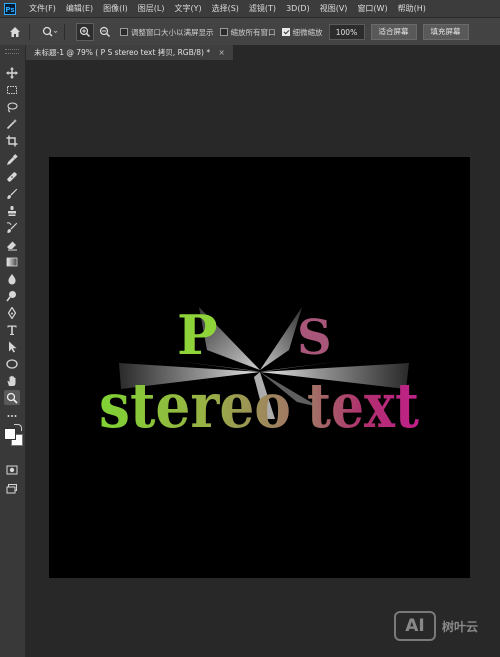  Describe the element at coordinates (12, 278) in the screenshot. I see `blur-icon` at that location.